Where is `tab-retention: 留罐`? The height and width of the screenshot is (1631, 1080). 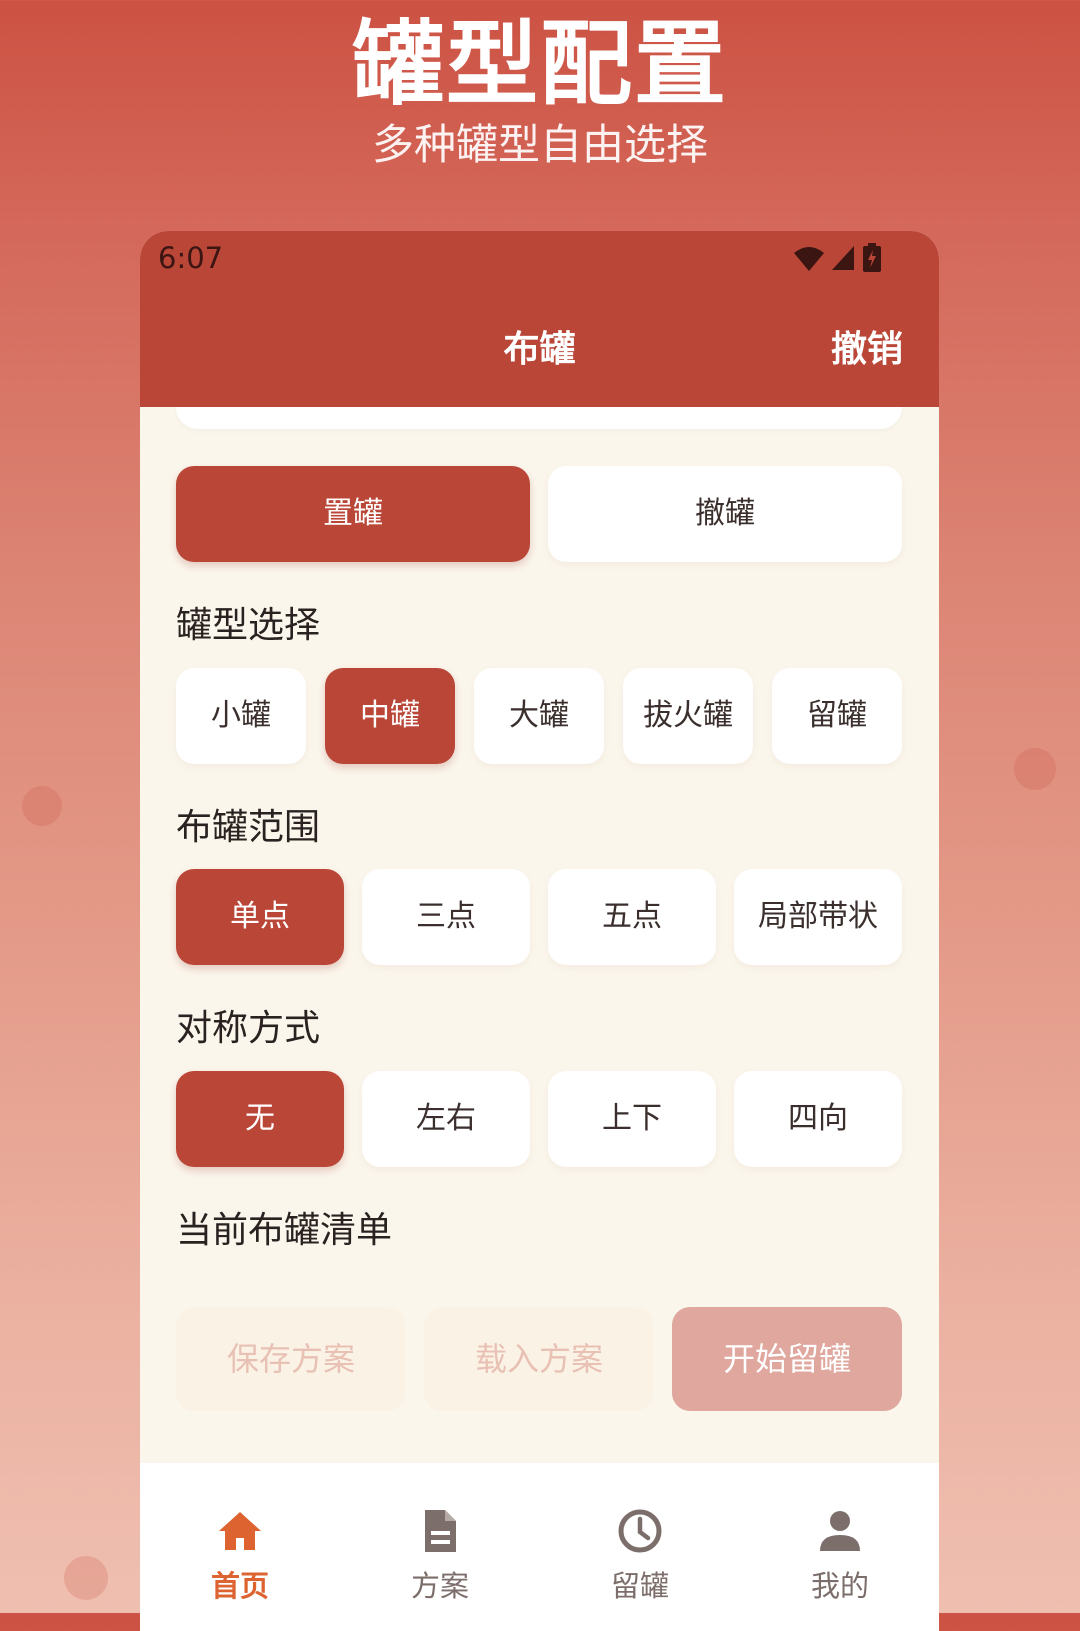
tab-retention: 留罐 is located at coordinates (640, 1547).